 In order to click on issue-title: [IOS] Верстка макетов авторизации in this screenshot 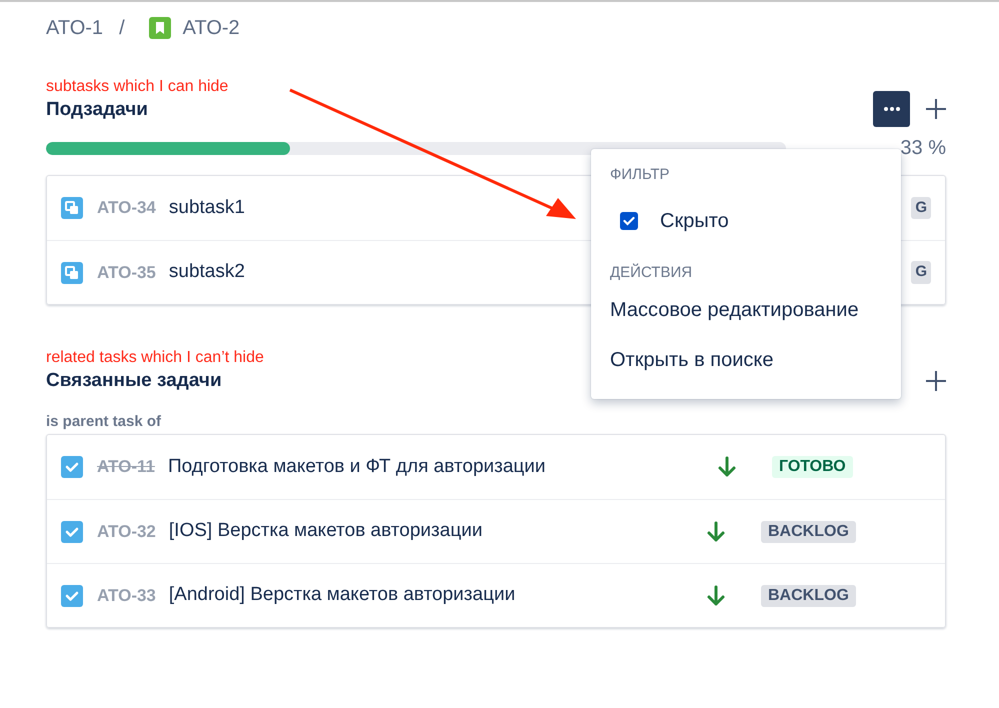, I will do `click(325, 531)`.